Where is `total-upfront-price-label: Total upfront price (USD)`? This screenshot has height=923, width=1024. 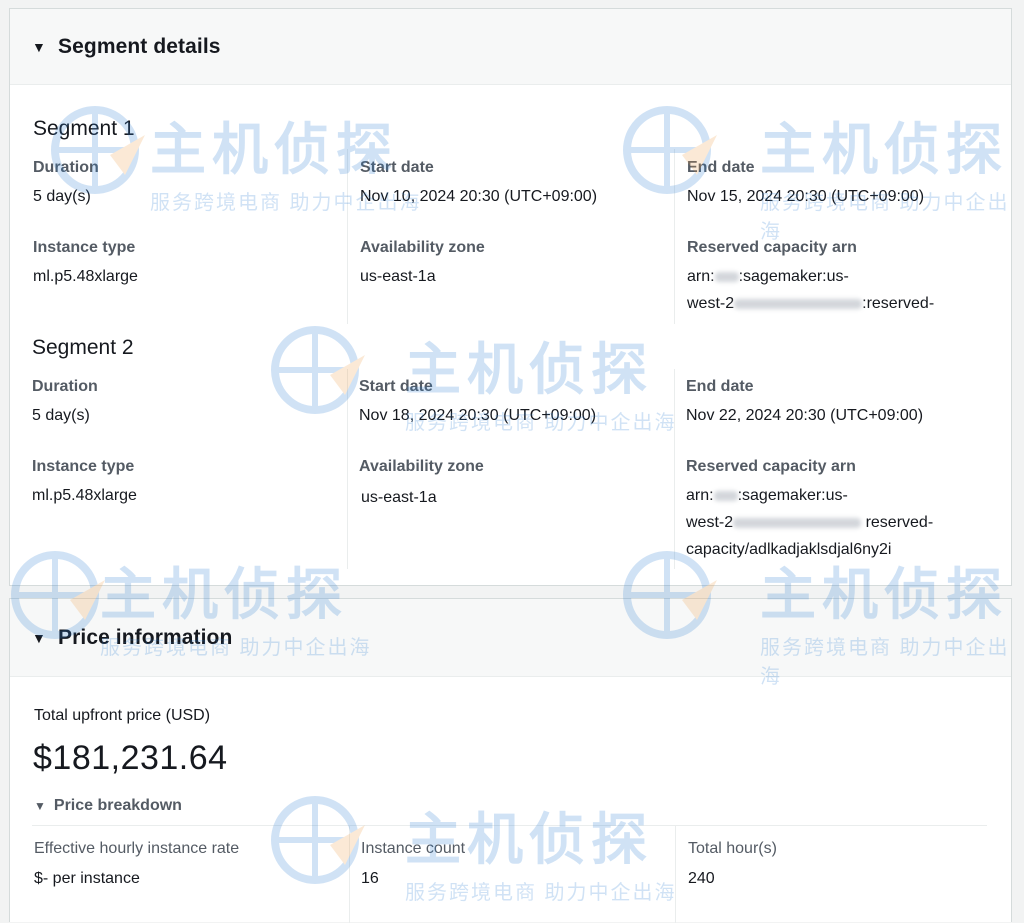 total-upfront-price-label: Total upfront price (USD) is located at coordinates (122, 715).